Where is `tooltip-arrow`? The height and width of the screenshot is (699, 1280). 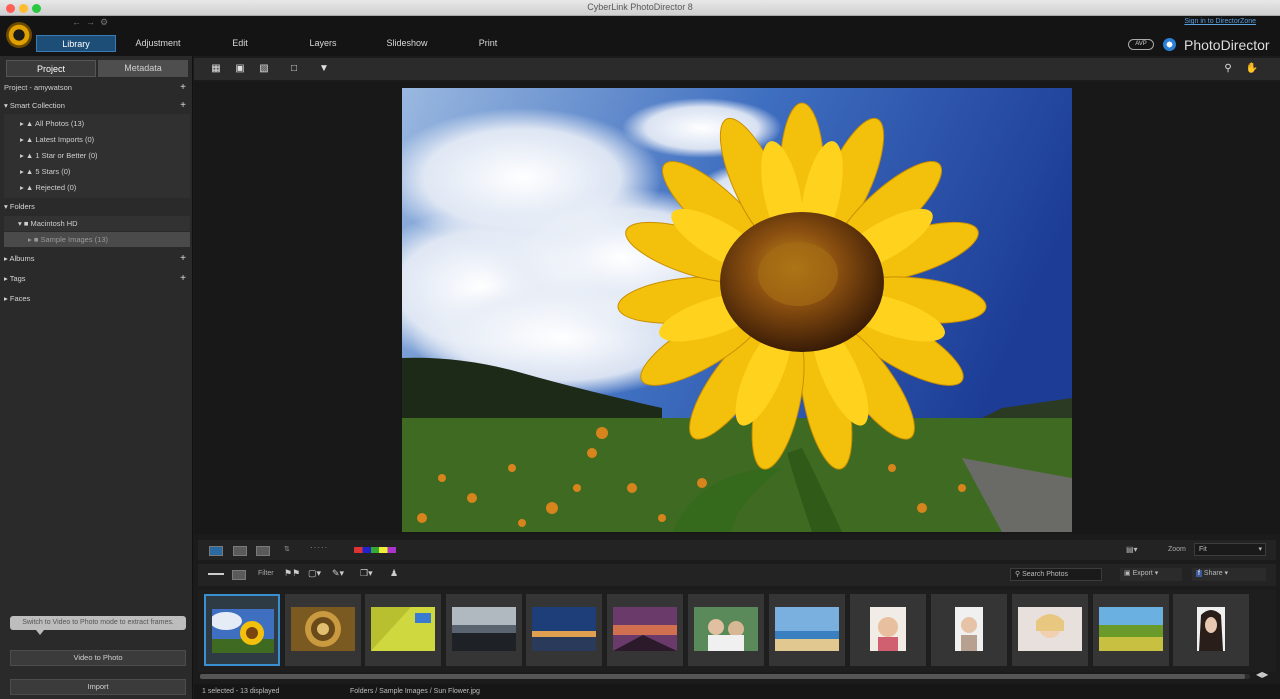 tooltip-arrow is located at coordinates (40, 632).